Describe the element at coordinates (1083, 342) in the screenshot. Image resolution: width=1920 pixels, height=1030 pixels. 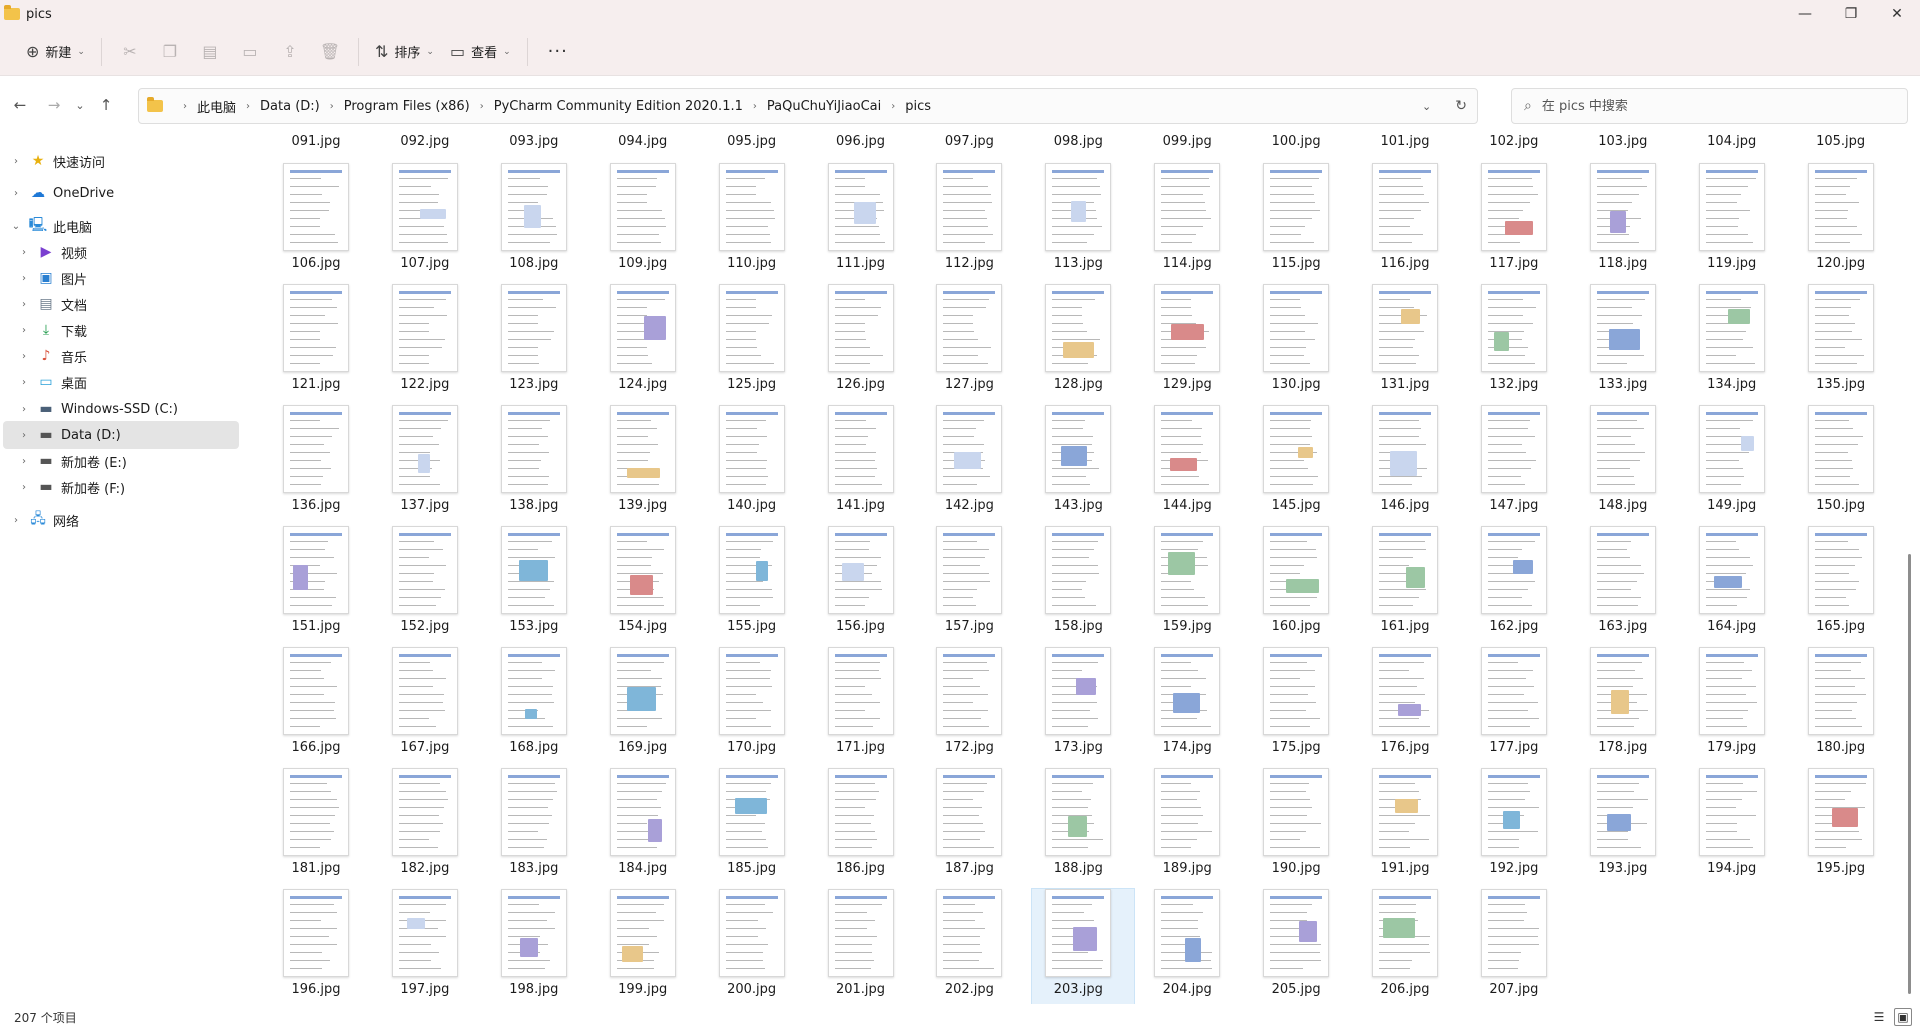
I see `file-item: 128.jpg` at that location.